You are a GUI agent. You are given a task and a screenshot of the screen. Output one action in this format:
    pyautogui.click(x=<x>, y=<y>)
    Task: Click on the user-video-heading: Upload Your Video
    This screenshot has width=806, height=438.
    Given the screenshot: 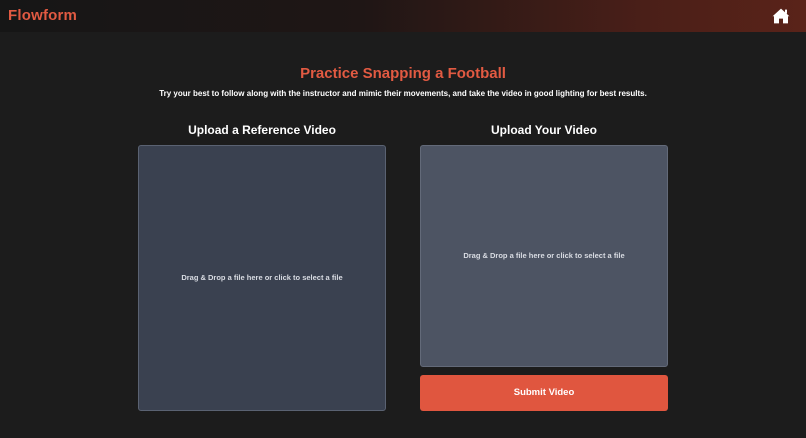 What is the action you would take?
    pyautogui.click(x=543, y=130)
    